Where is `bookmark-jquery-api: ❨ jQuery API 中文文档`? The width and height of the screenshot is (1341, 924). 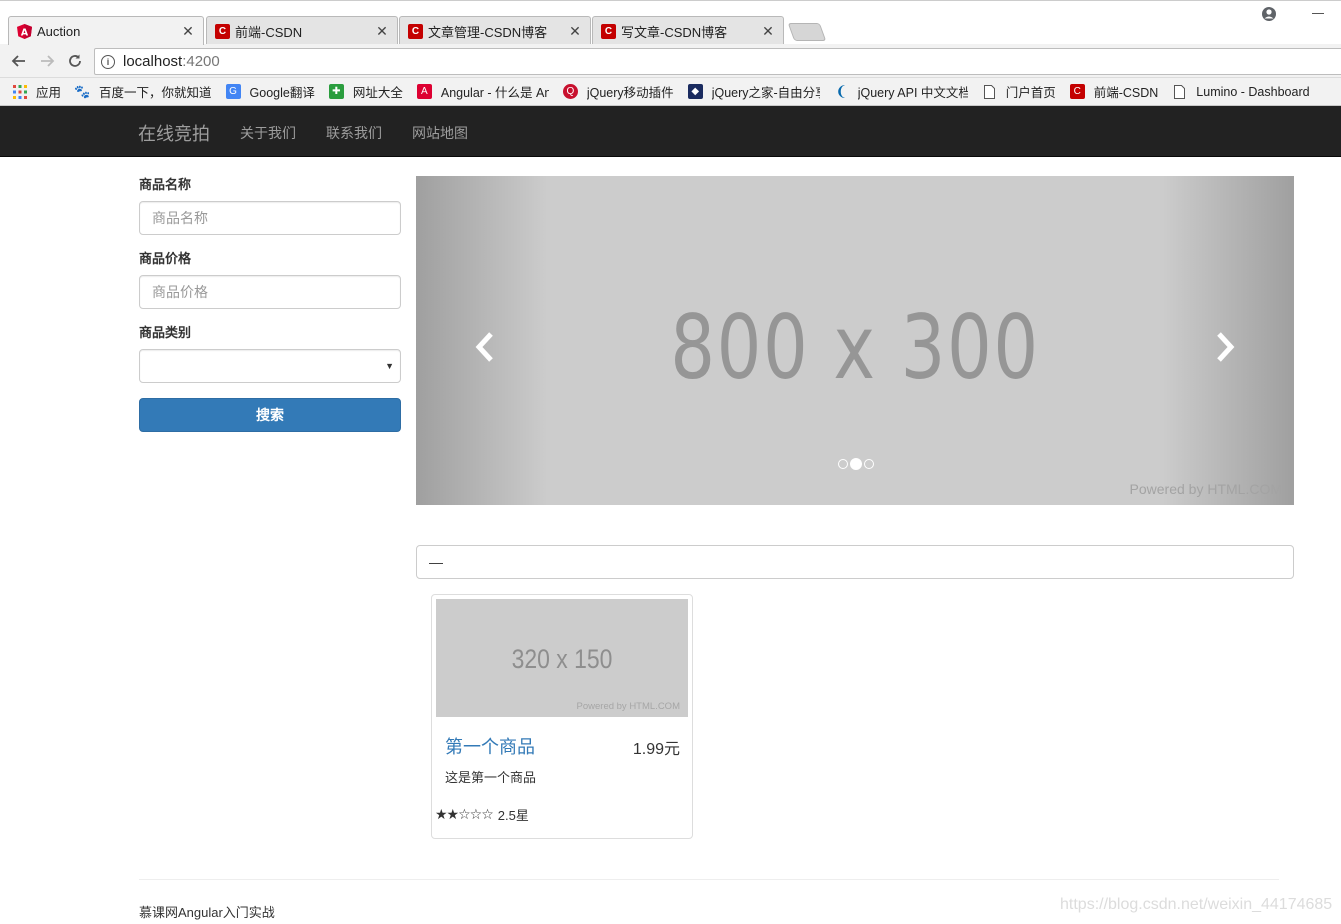
bookmark-jquery-api: ❨ jQuery API 中文文档 is located at coordinates (901, 91).